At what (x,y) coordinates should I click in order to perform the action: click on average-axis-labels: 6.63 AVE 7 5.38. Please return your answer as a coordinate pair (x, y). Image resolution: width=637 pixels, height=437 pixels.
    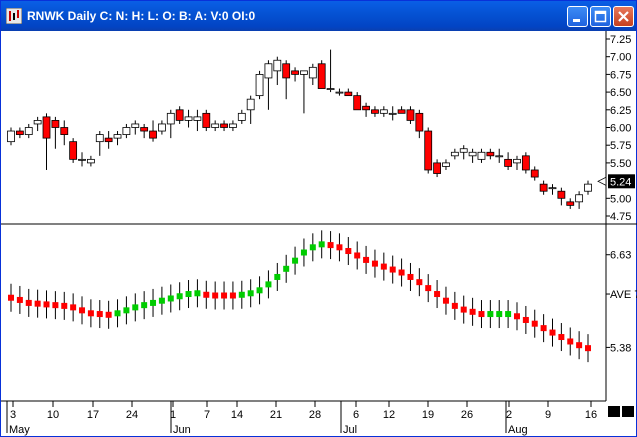
    Looking at the image, I should click on (621, 302).